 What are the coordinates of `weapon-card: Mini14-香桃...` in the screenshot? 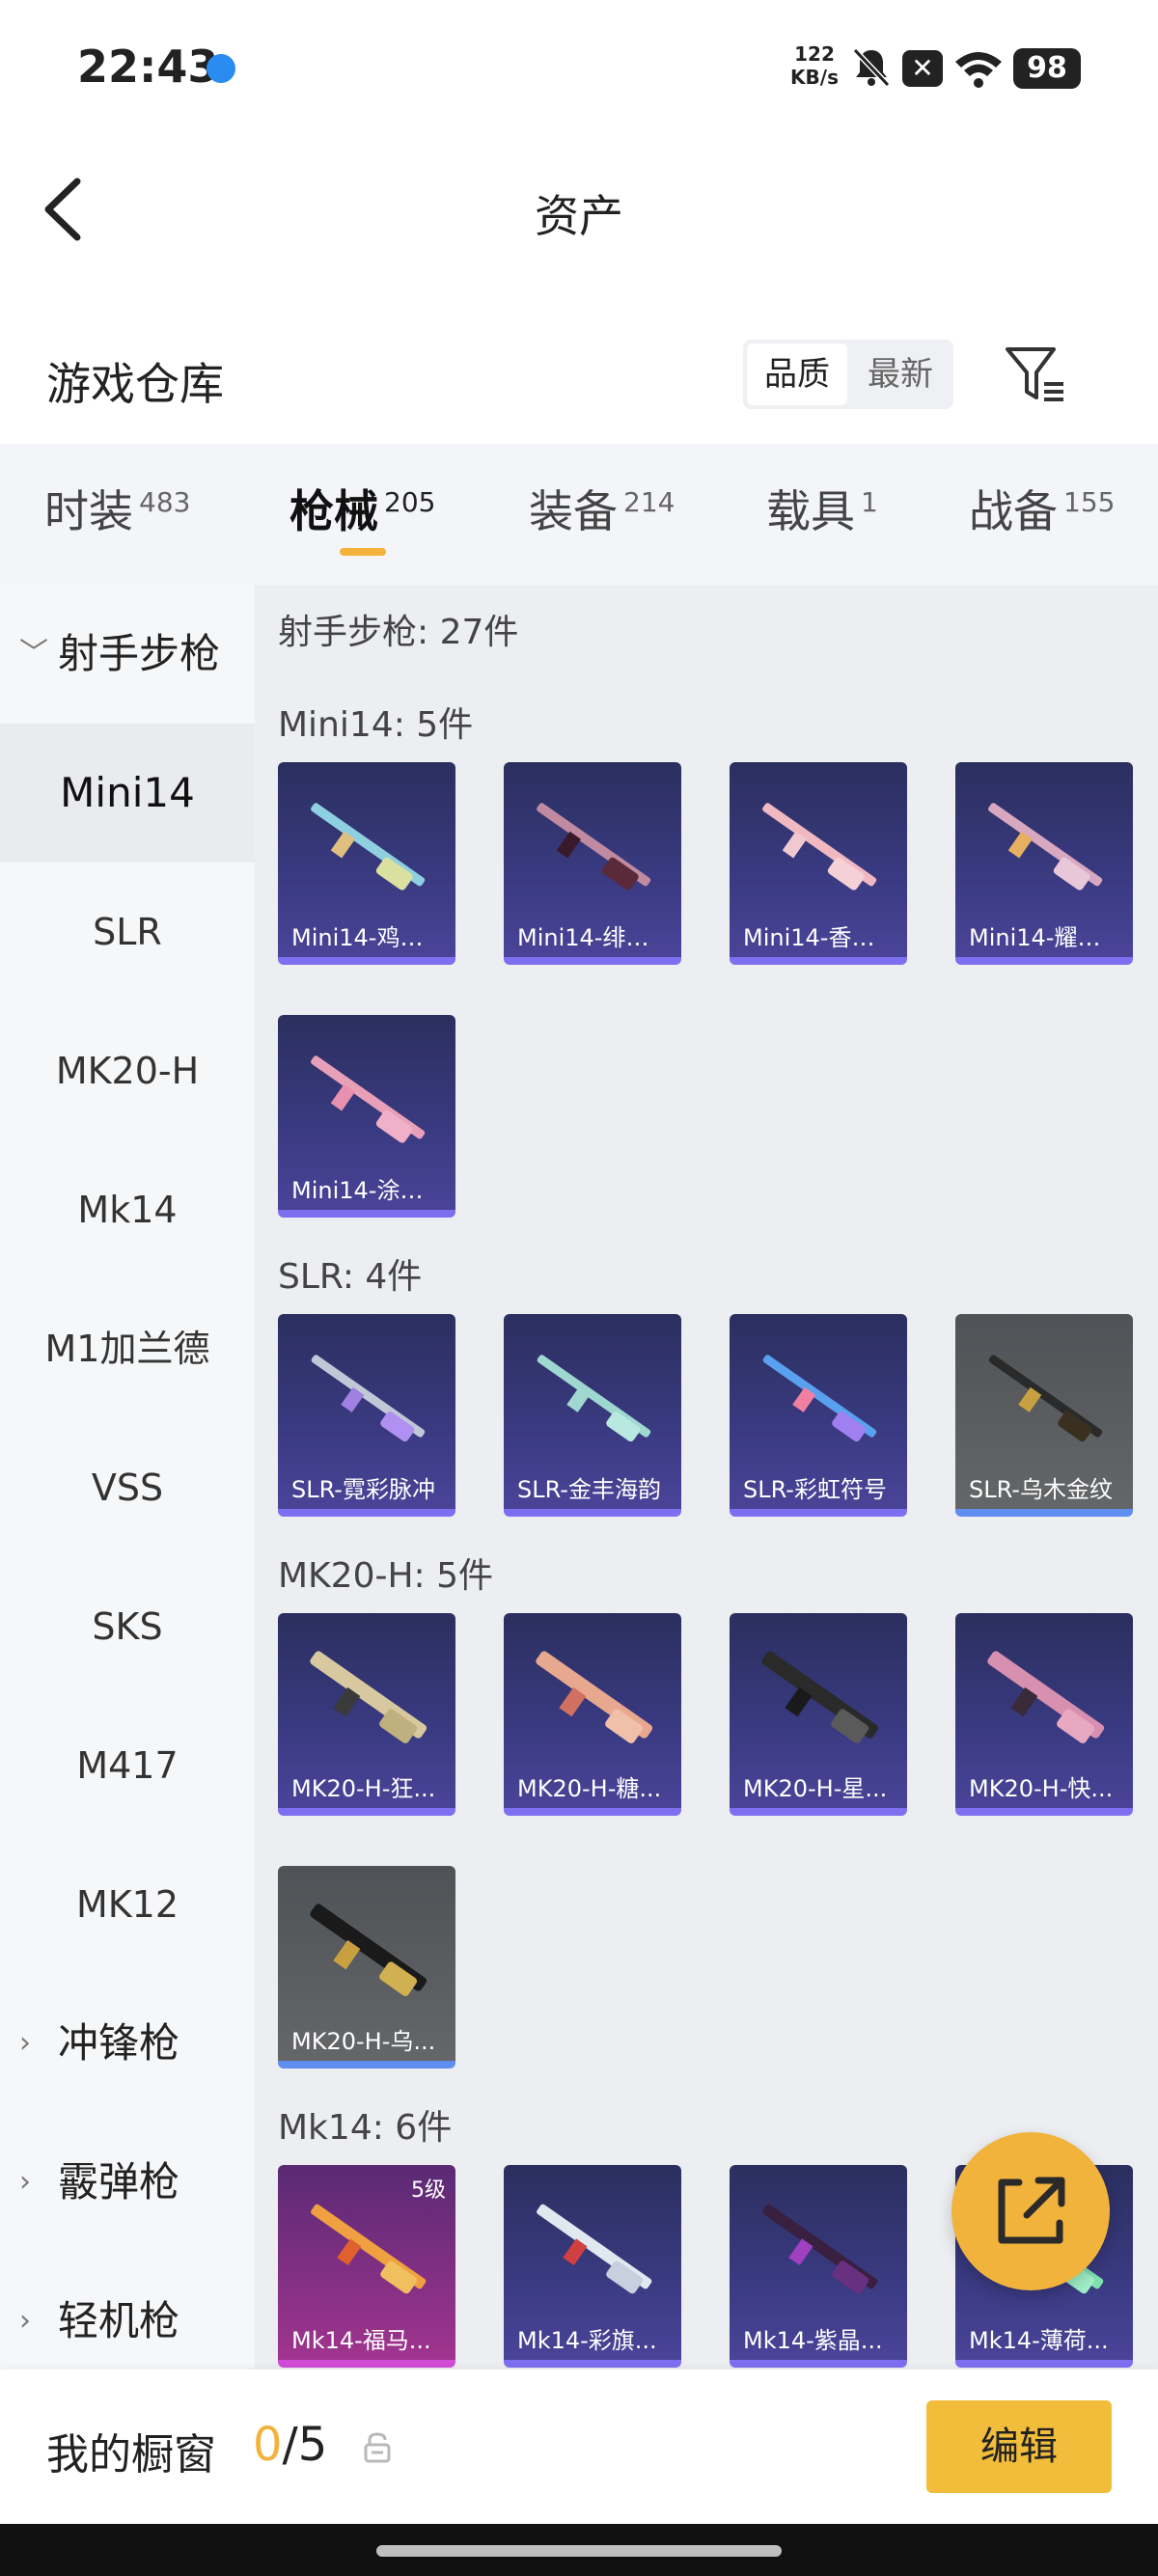 It's located at (818, 864).